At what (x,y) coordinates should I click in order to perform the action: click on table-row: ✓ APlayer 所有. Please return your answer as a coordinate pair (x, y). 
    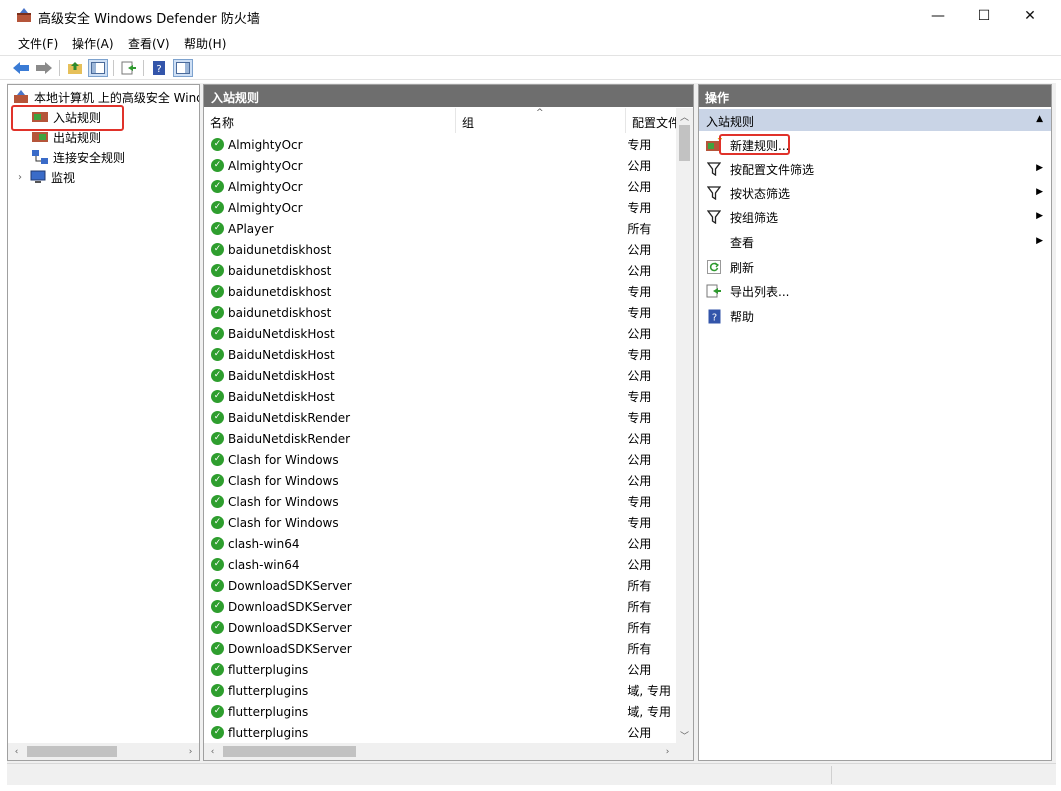
    Looking at the image, I should click on (440, 228).